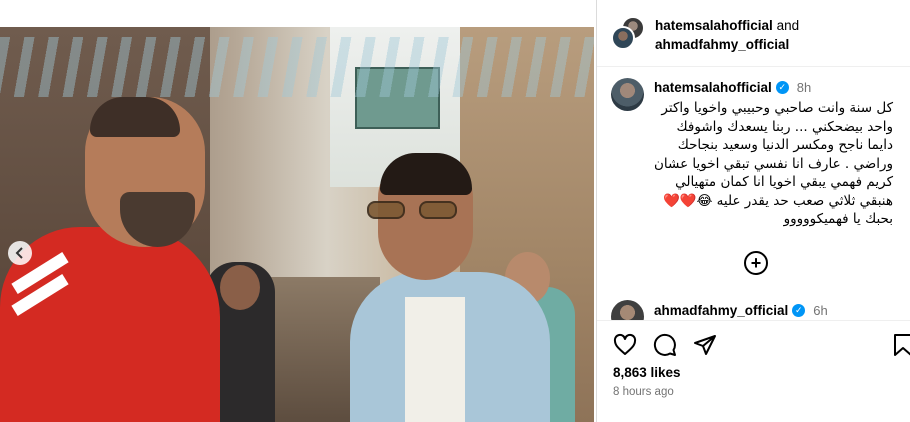  I want to click on collab-avatars, so click(628, 34).